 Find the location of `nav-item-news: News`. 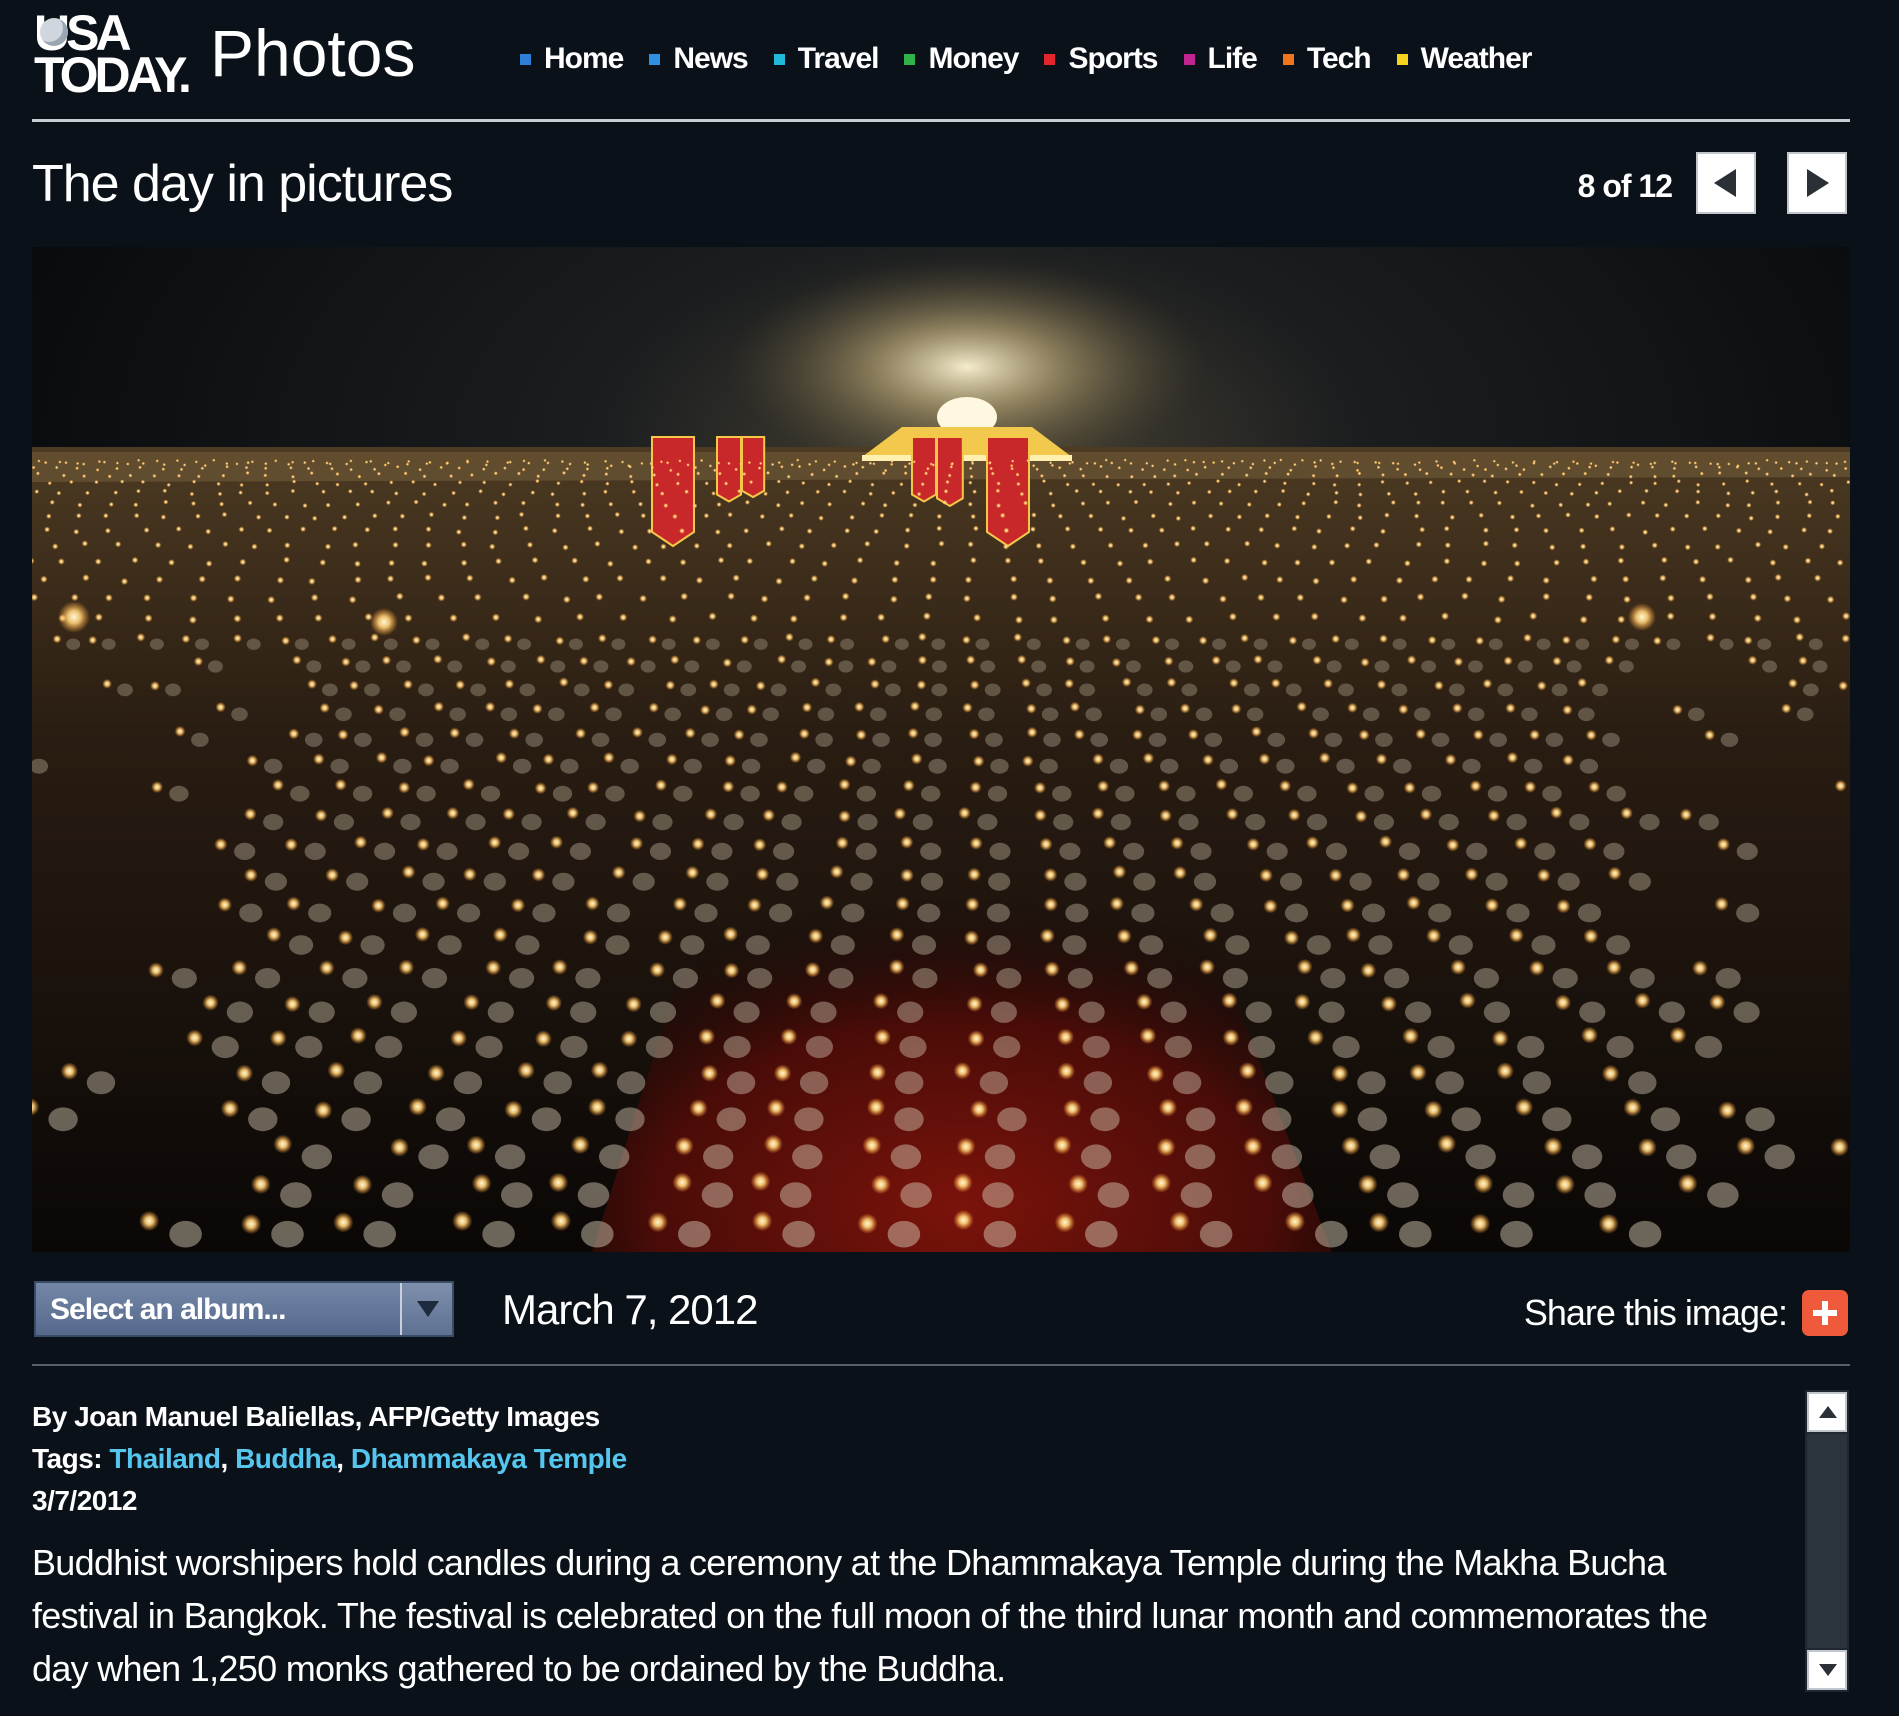

nav-item-news: News is located at coordinates (699, 59).